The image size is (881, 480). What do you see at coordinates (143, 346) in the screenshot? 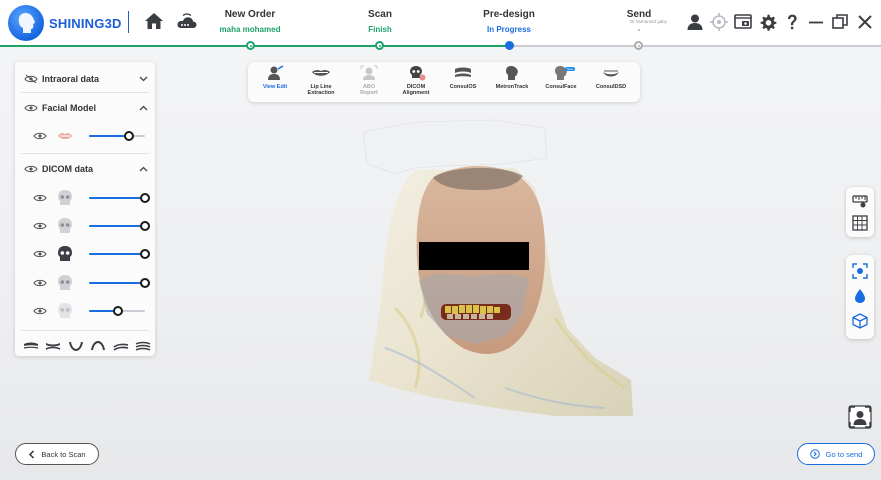
I see `stack-icon` at bounding box center [143, 346].